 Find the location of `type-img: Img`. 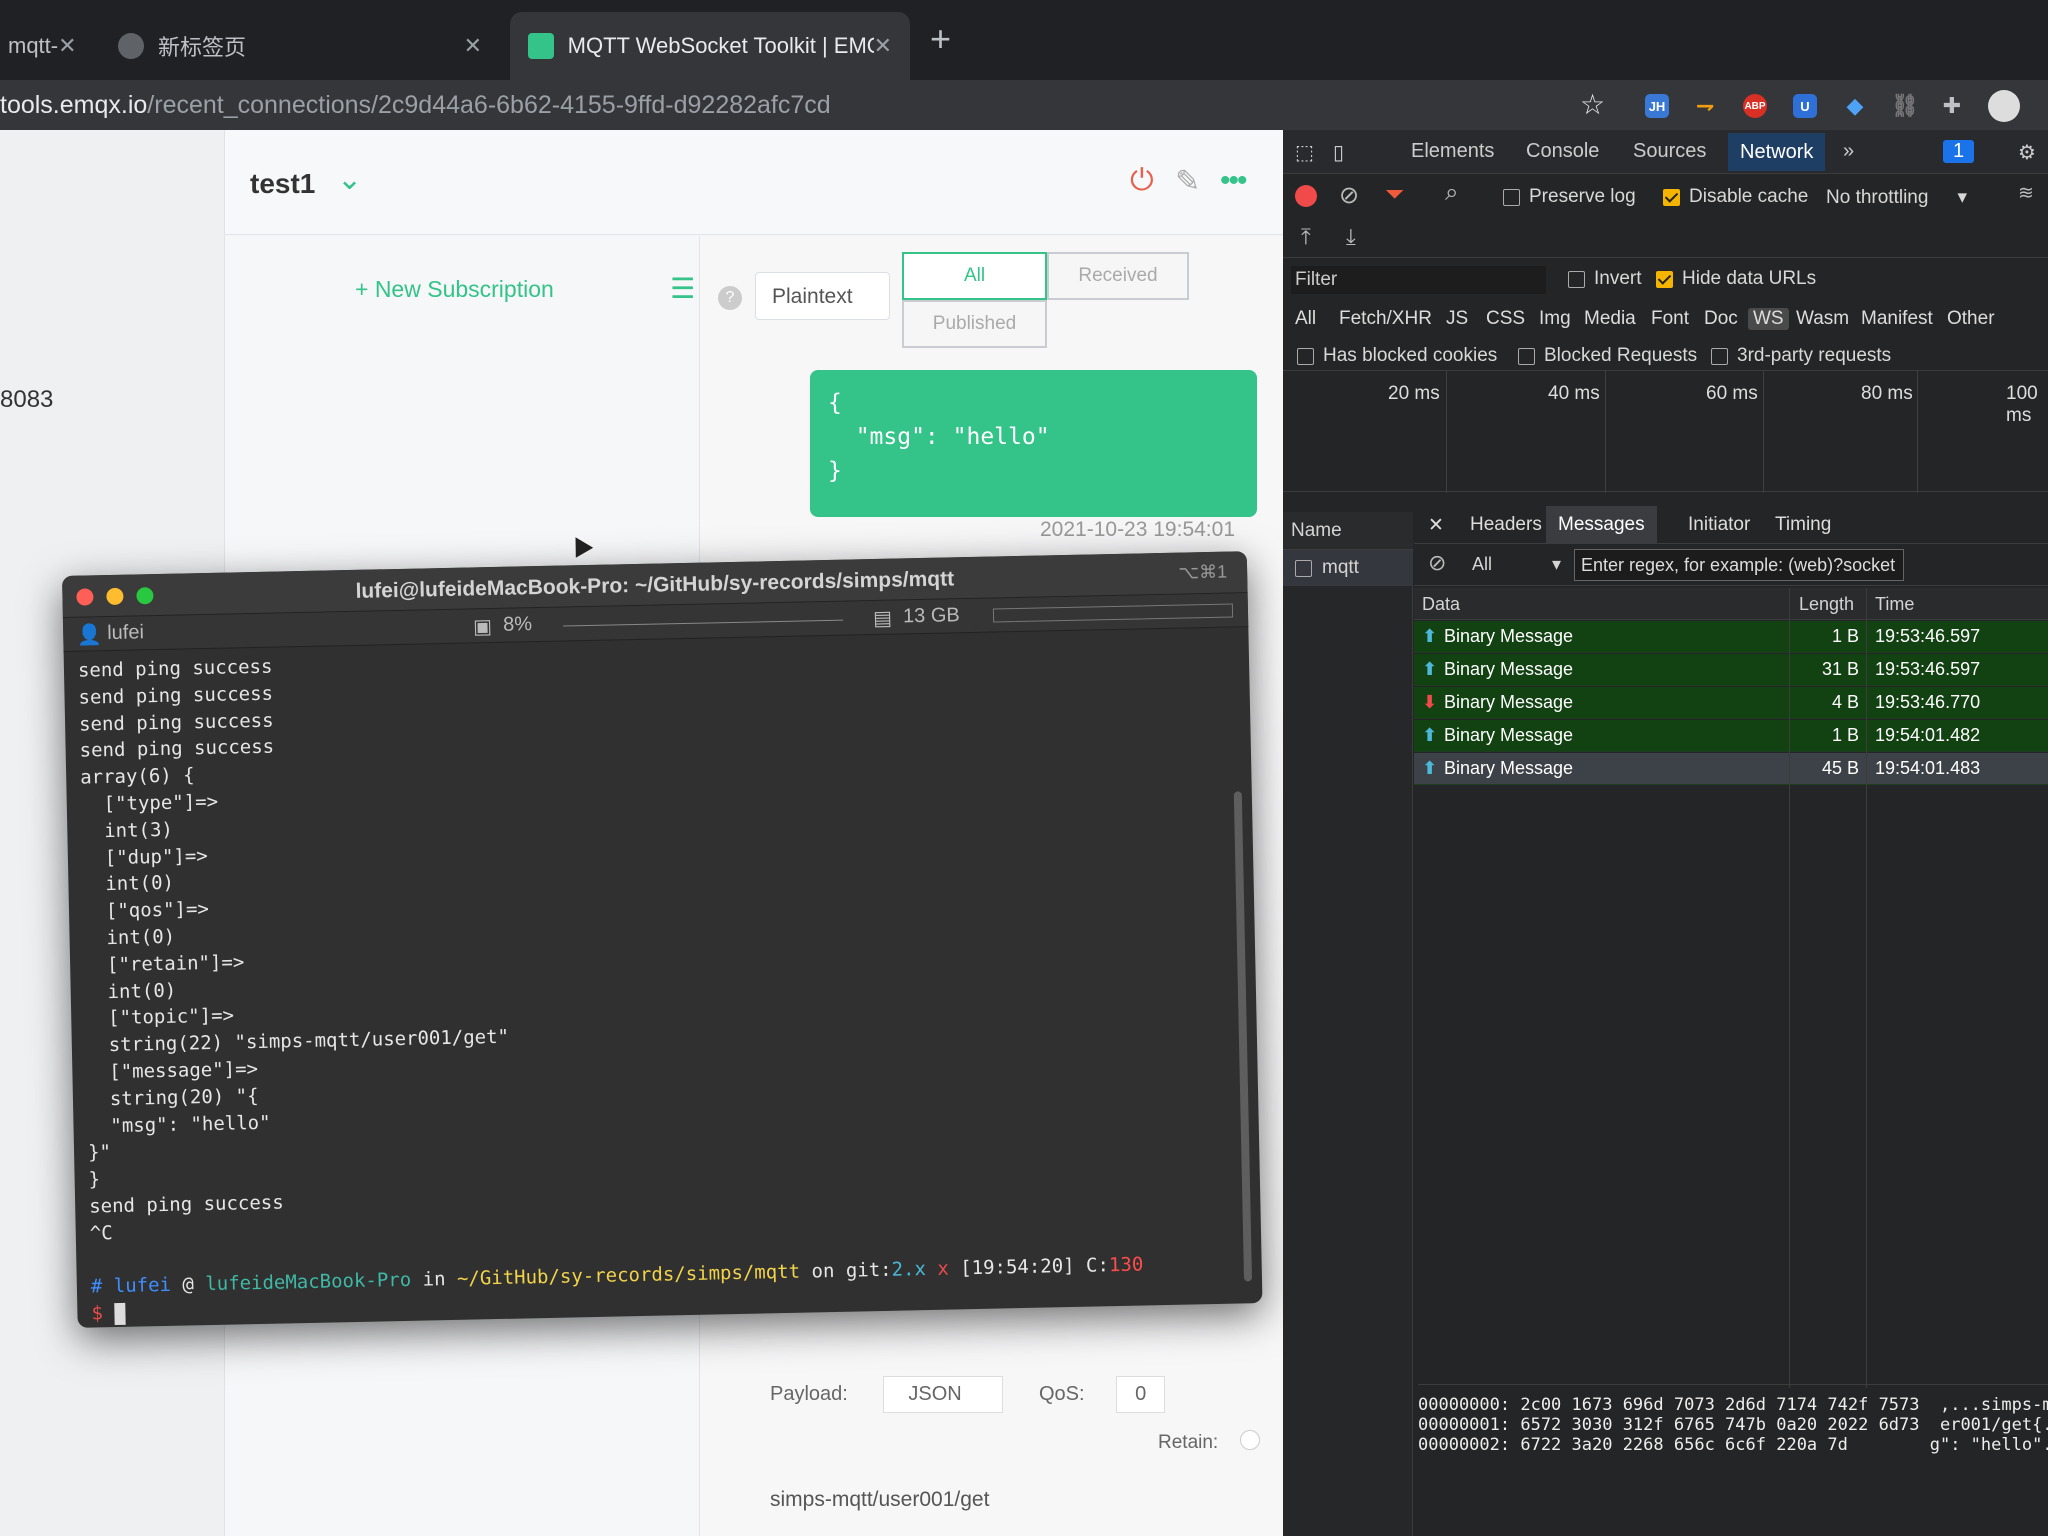

type-img: Img is located at coordinates (1555, 319).